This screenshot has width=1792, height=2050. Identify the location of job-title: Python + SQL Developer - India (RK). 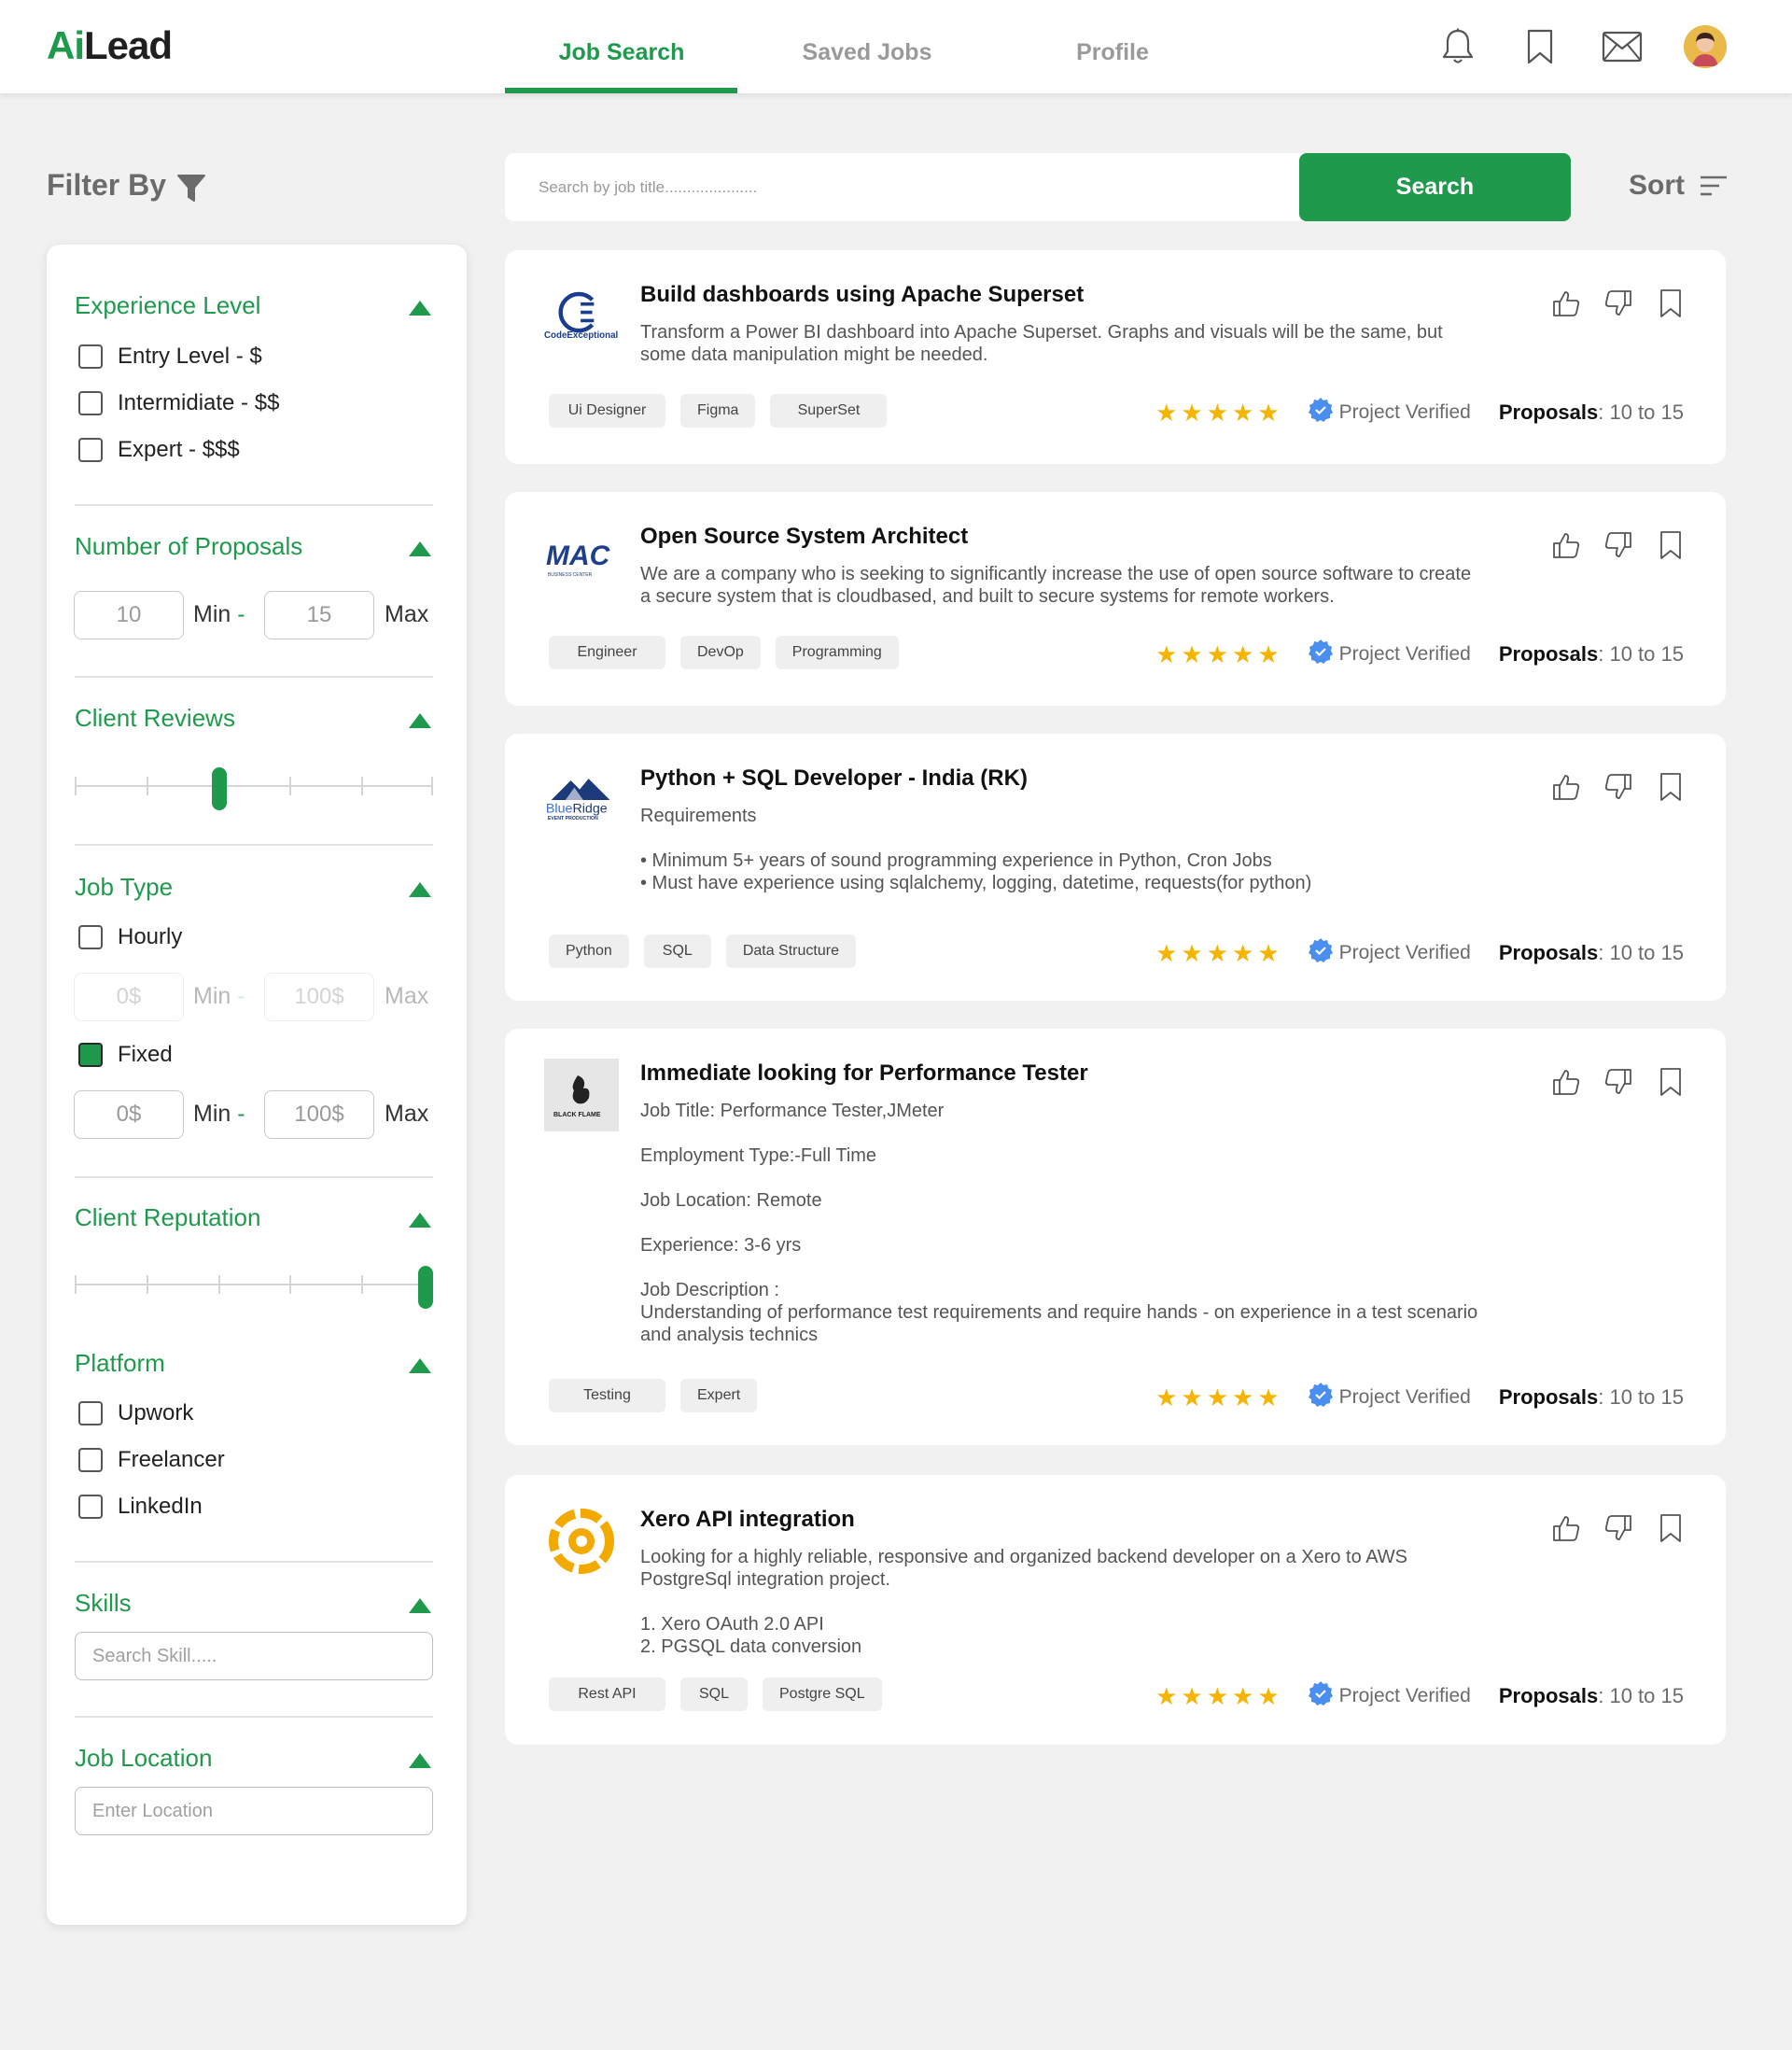
(834, 778).